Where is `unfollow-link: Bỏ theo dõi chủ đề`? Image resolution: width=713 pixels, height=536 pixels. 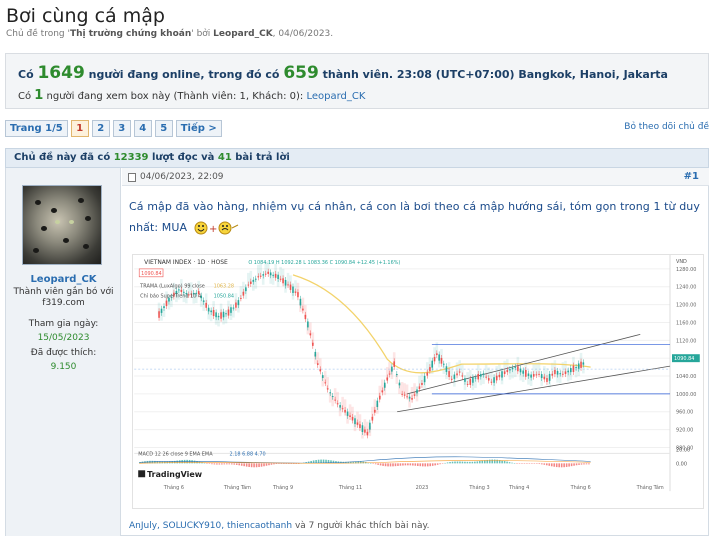
unfollow-link: Bỏ theo dõi chủ đề is located at coordinates (666, 127).